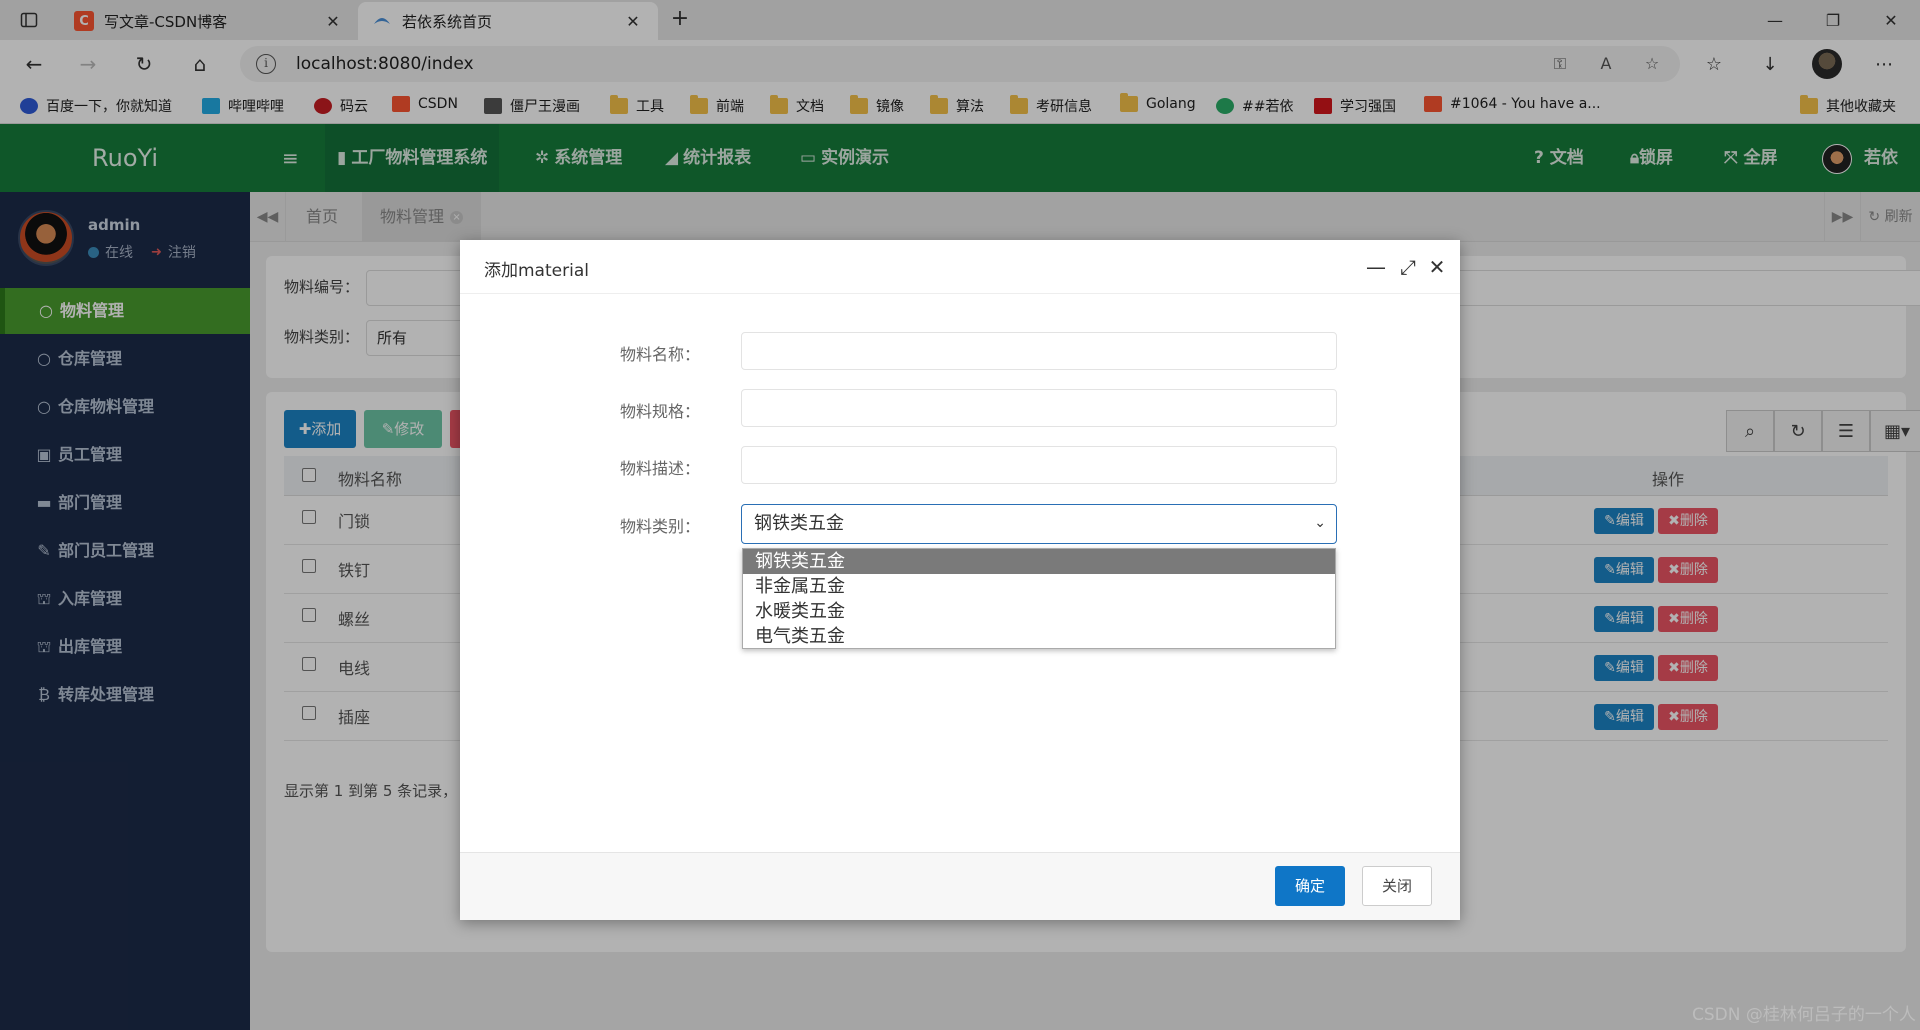 This screenshot has width=1920, height=1030. What do you see at coordinates (960, 886) in the screenshot?
I see `dialog-footer: 确定 关闭` at bounding box center [960, 886].